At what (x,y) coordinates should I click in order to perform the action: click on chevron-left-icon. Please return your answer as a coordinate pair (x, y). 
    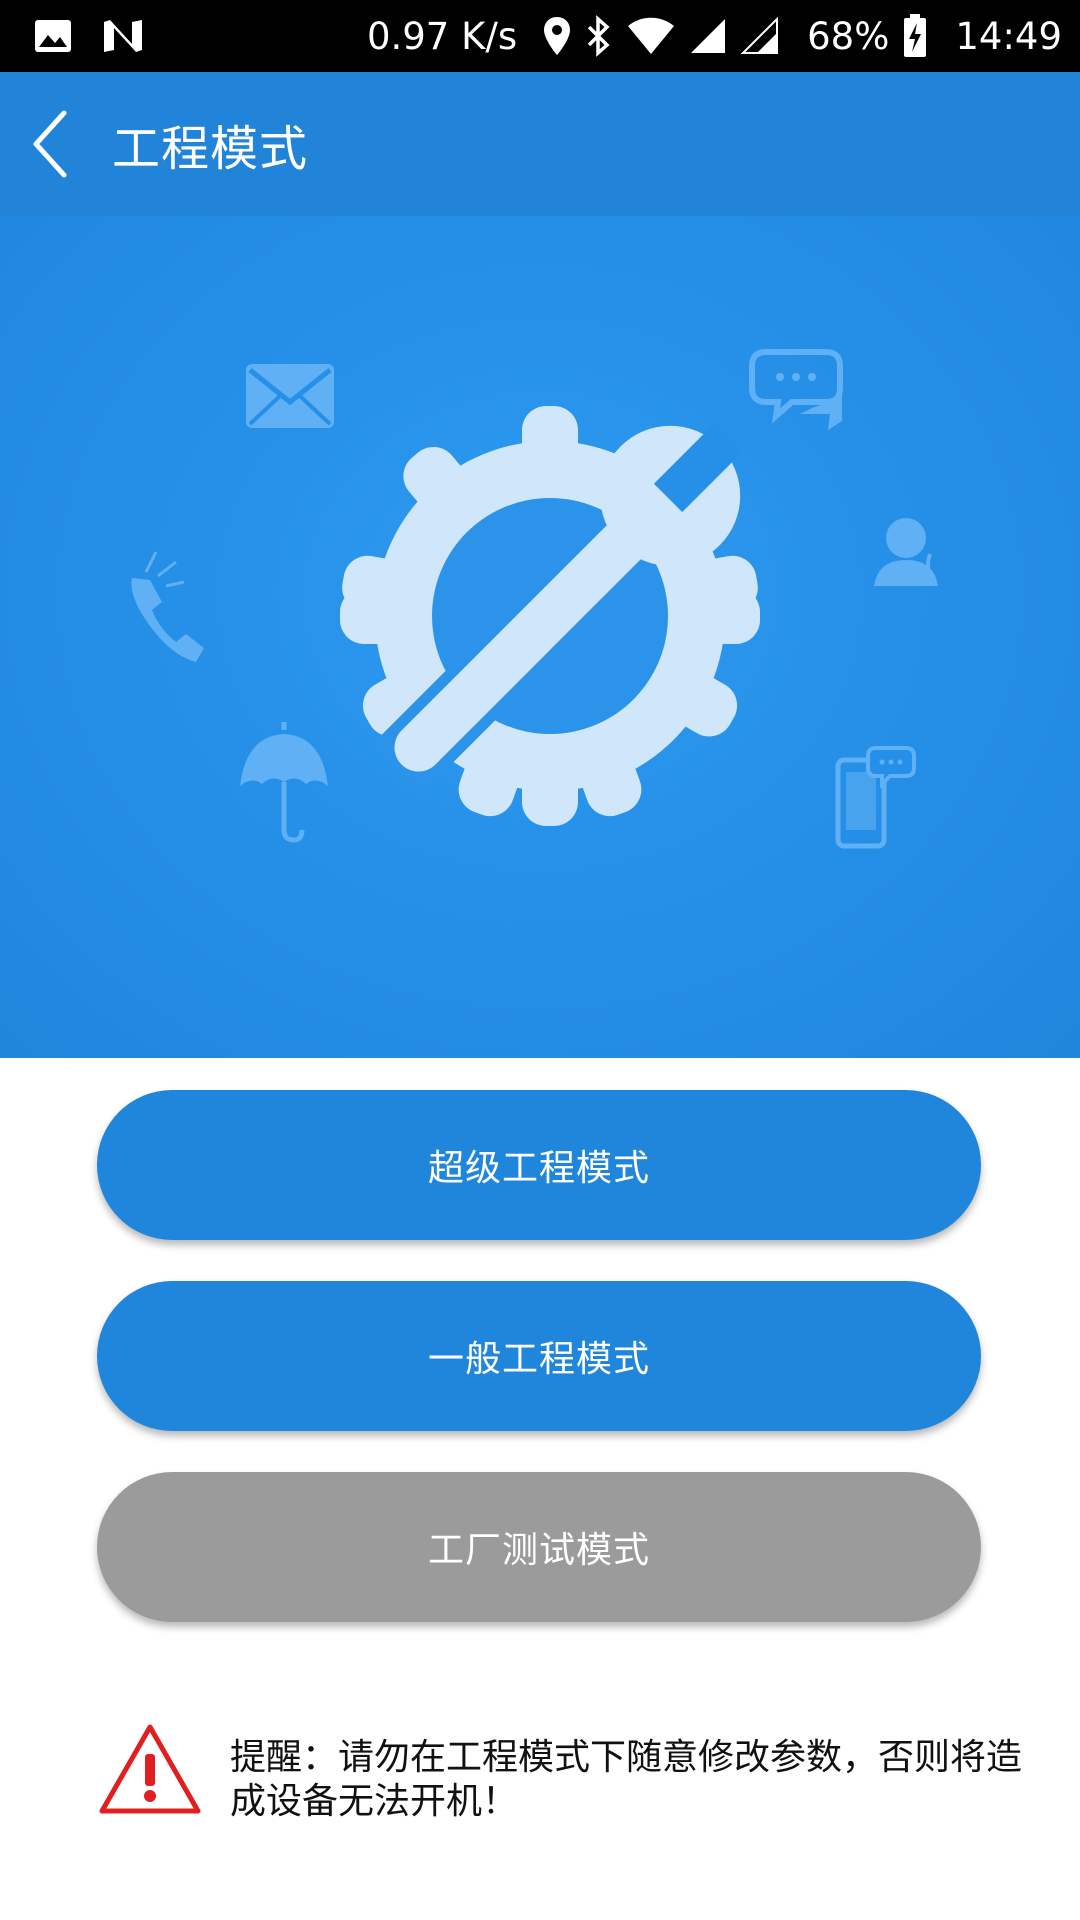
    Looking at the image, I should click on (50, 144).